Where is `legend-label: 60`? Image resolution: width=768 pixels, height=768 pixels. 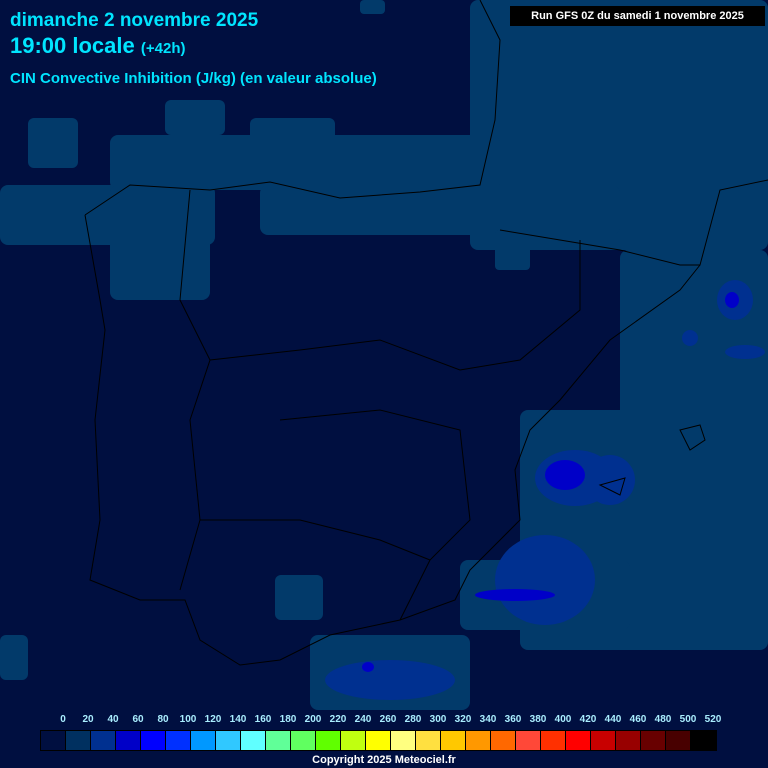
legend-label: 60 is located at coordinates (138, 719).